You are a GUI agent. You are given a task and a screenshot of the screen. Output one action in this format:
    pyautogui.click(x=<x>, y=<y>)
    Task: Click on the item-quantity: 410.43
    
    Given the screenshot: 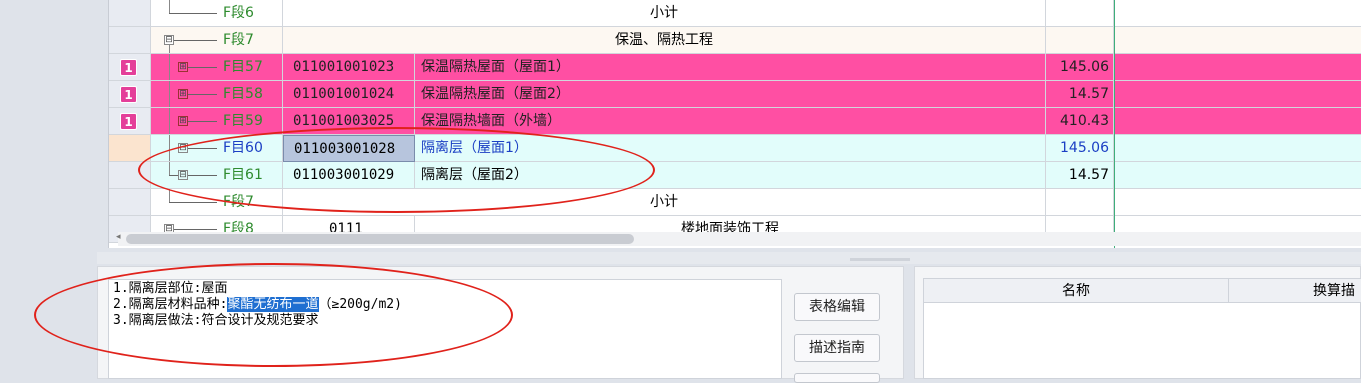 What is the action you would take?
    pyautogui.click(x=1080, y=121)
    